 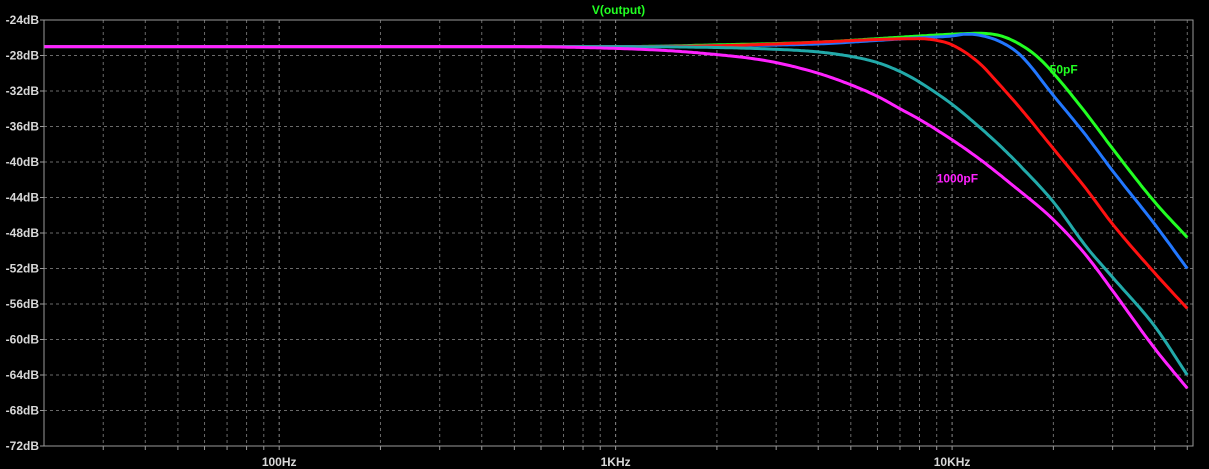 What do you see at coordinates (23, 446) in the screenshot?
I see `y-tick-label: -72dB` at bounding box center [23, 446].